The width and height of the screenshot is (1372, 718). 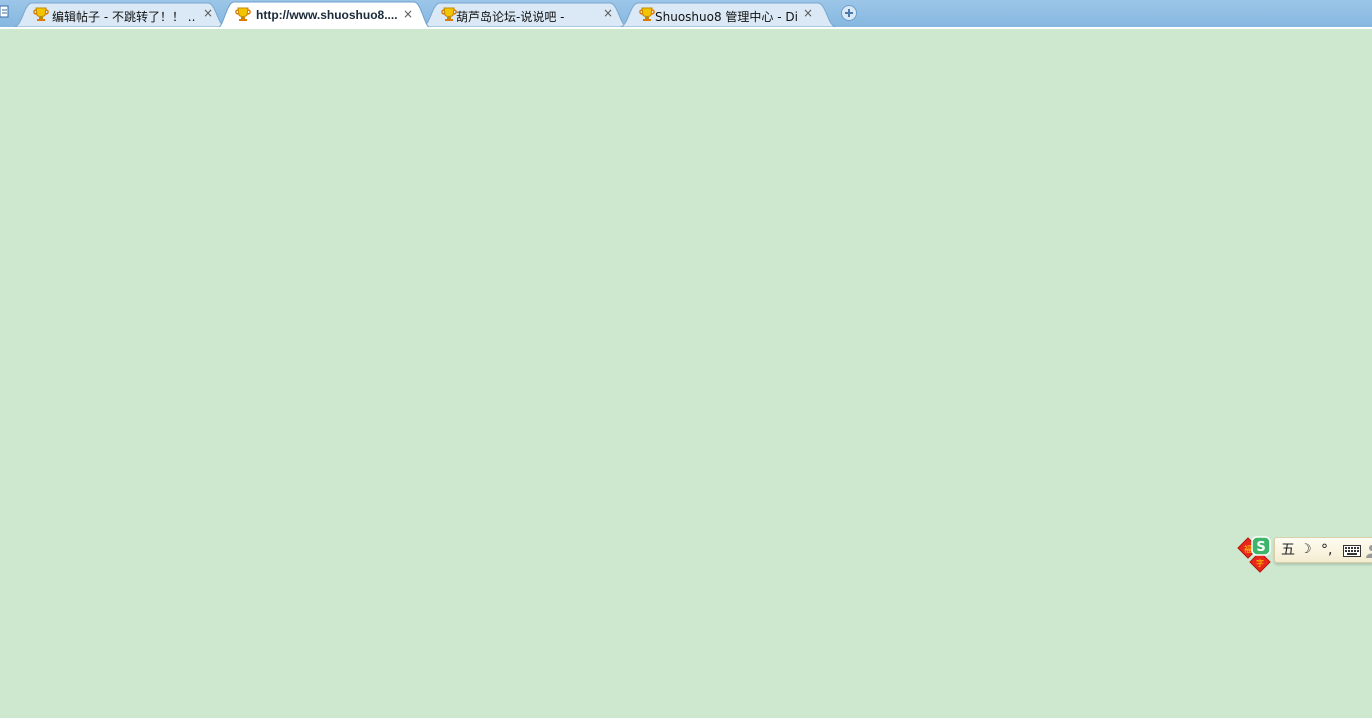 I want to click on browser-menu-icon, so click(x=5, y=12).